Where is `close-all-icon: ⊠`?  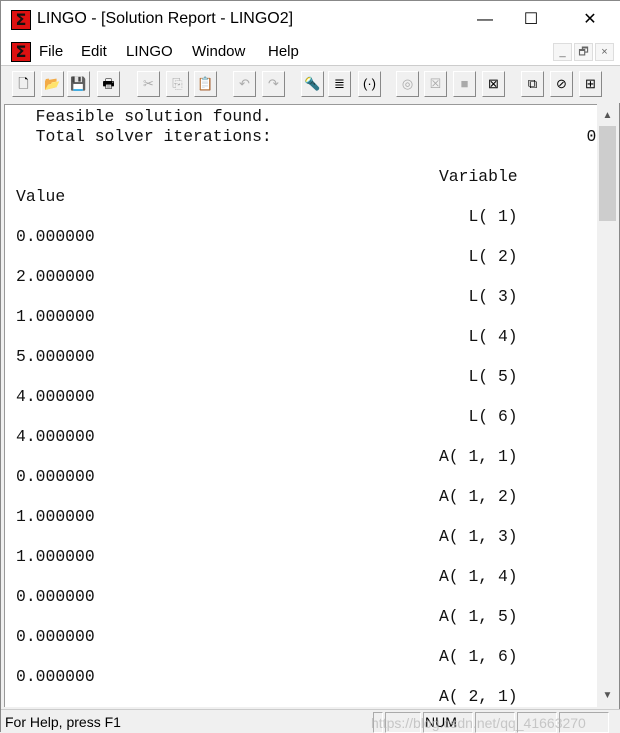 close-all-icon: ⊠ is located at coordinates (493, 83).